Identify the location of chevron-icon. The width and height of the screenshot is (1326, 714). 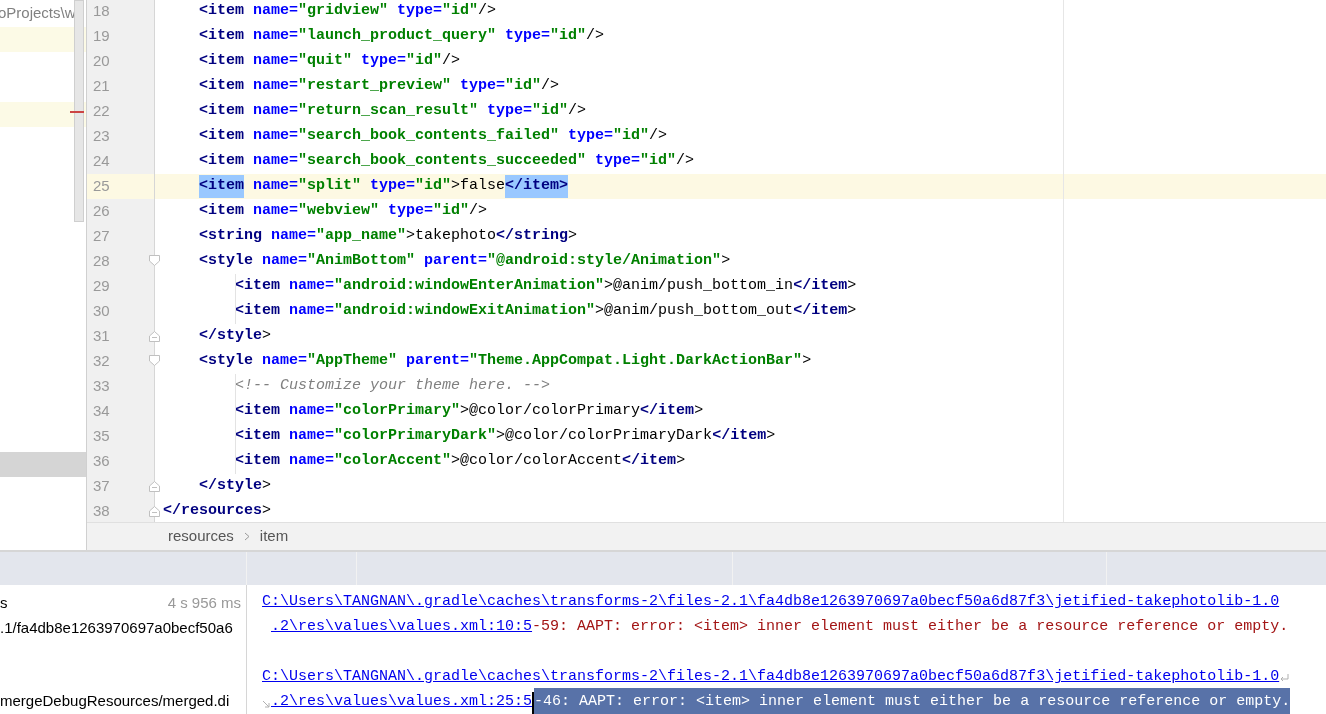
(246, 536).